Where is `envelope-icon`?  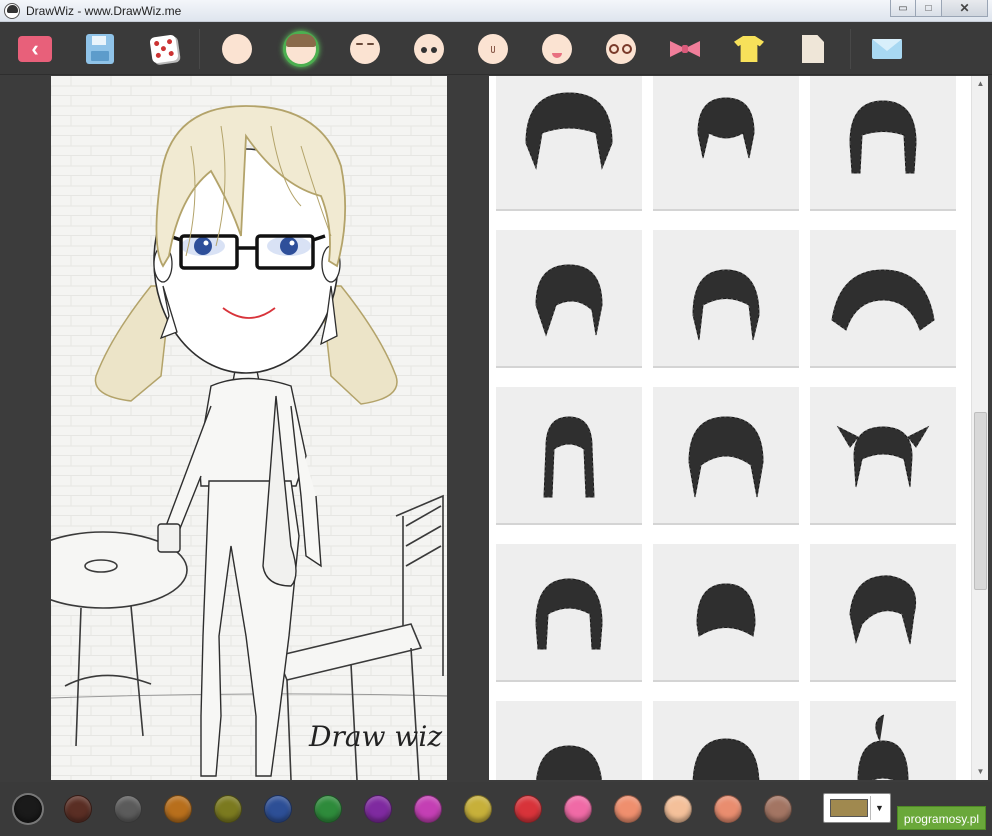
envelope-icon is located at coordinates (887, 49).